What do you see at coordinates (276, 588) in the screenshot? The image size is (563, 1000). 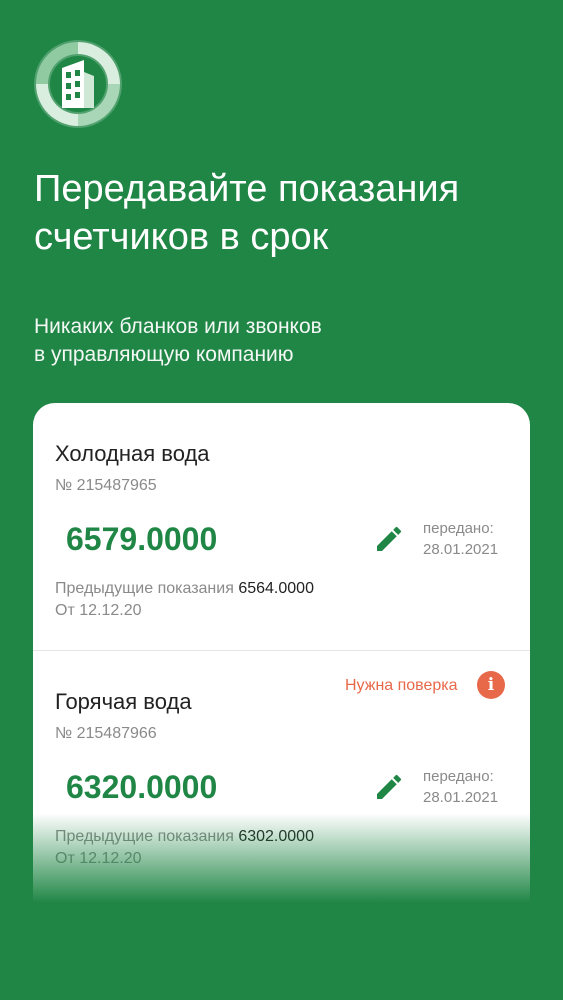 I see `prev-value: 6564.0000` at bounding box center [276, 588].